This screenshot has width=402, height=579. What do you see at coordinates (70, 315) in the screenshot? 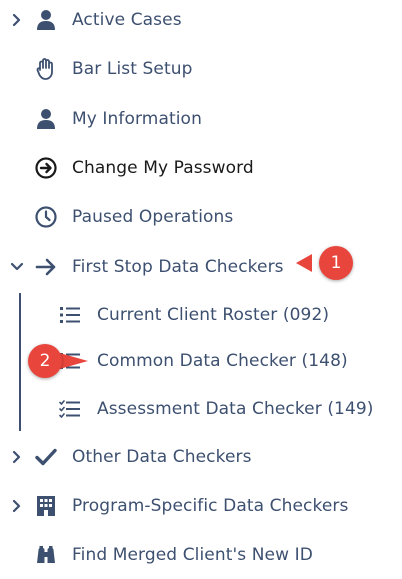
I see `list-icon` at bounding box center [70, 315].